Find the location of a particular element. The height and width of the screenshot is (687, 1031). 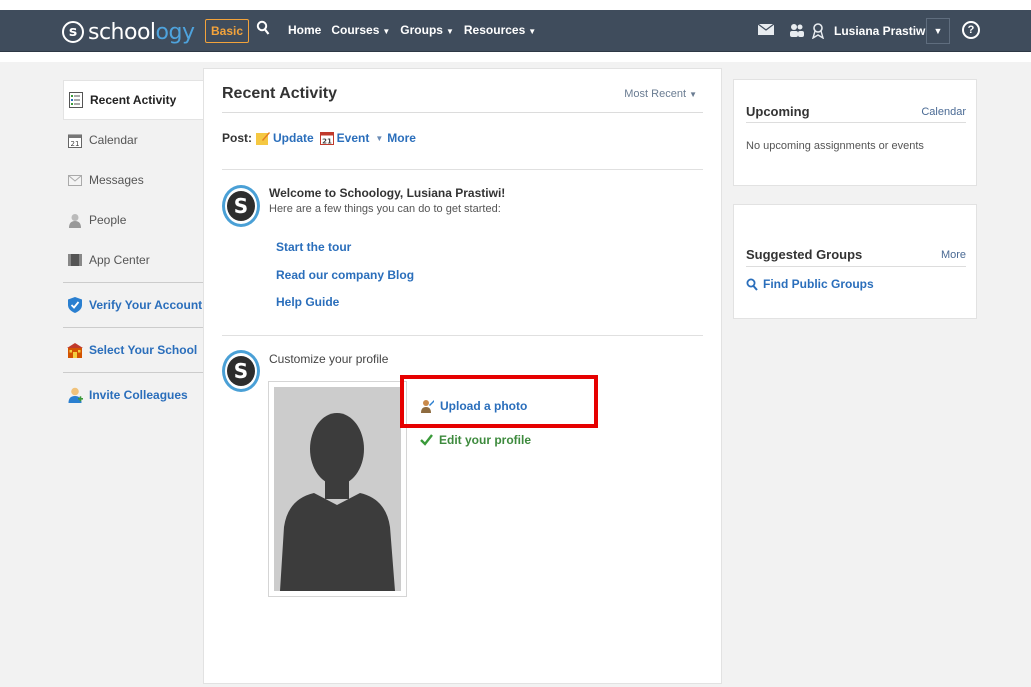

edit-profile-link: Edit your profile is located at coordinates (475, 440).